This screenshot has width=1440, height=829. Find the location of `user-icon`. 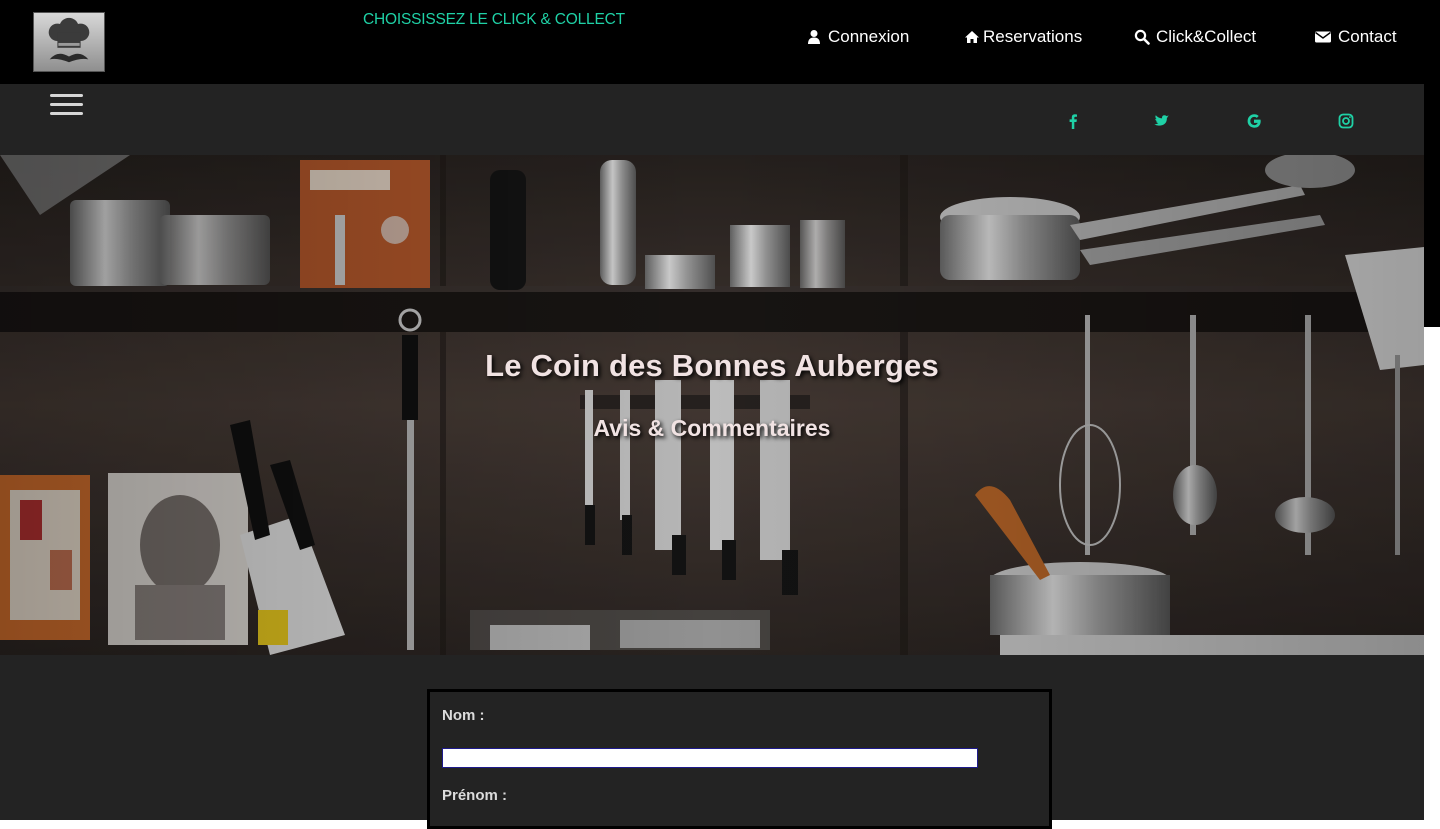

user-icon is located at coordinates (814, 37).